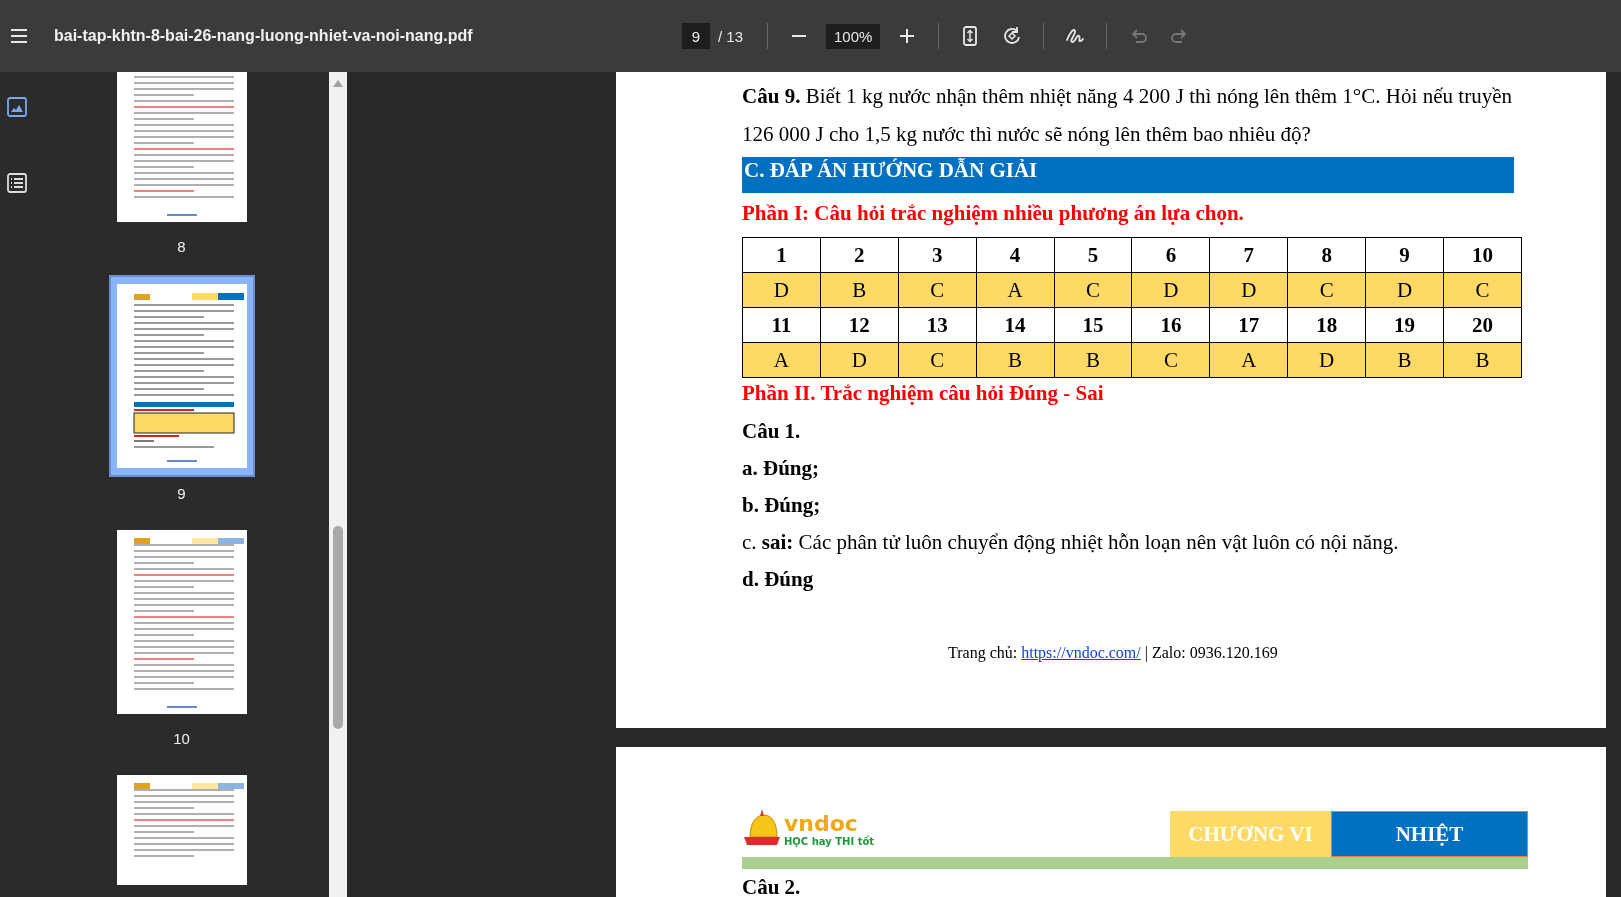  I want to click on footer-text: Trang chủ: https://vndoc.com/ | Zalo: 0936.120.169, so click(1113, 653).